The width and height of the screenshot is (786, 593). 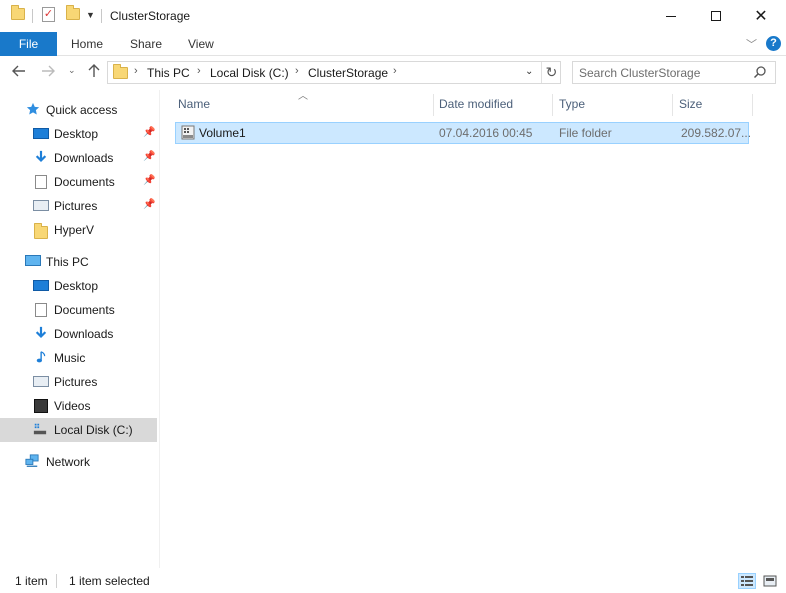 I want to click on title-bar: ✓ ▼ ClusterStorage ✕, so click(x=393, y=16).